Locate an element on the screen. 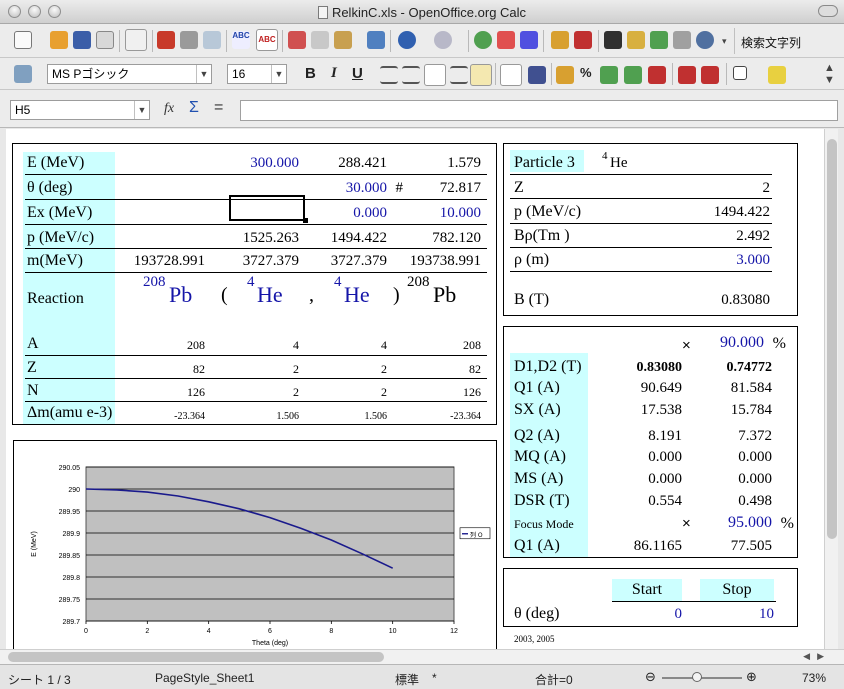  font-name-select: MS Pゴシック ▼ is located at coordinates (129, 74).